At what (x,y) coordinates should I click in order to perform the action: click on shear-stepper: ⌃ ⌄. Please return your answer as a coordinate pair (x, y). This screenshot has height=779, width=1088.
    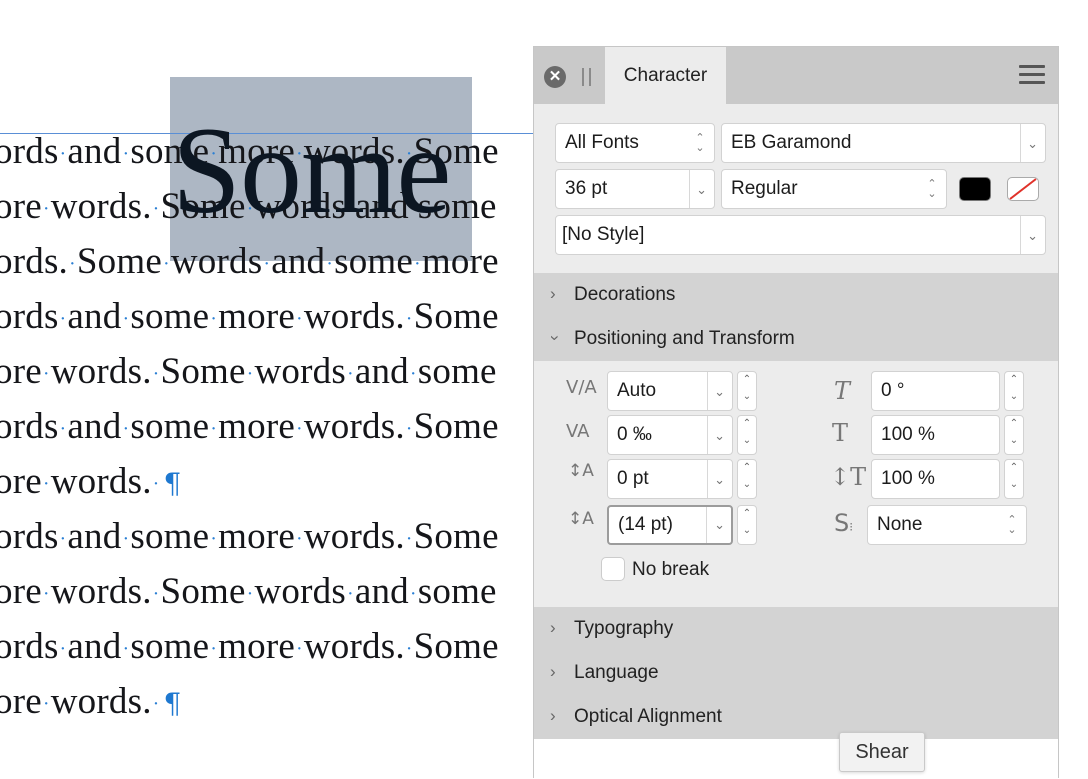
    Looking at the image, I should click on (1014, 391).